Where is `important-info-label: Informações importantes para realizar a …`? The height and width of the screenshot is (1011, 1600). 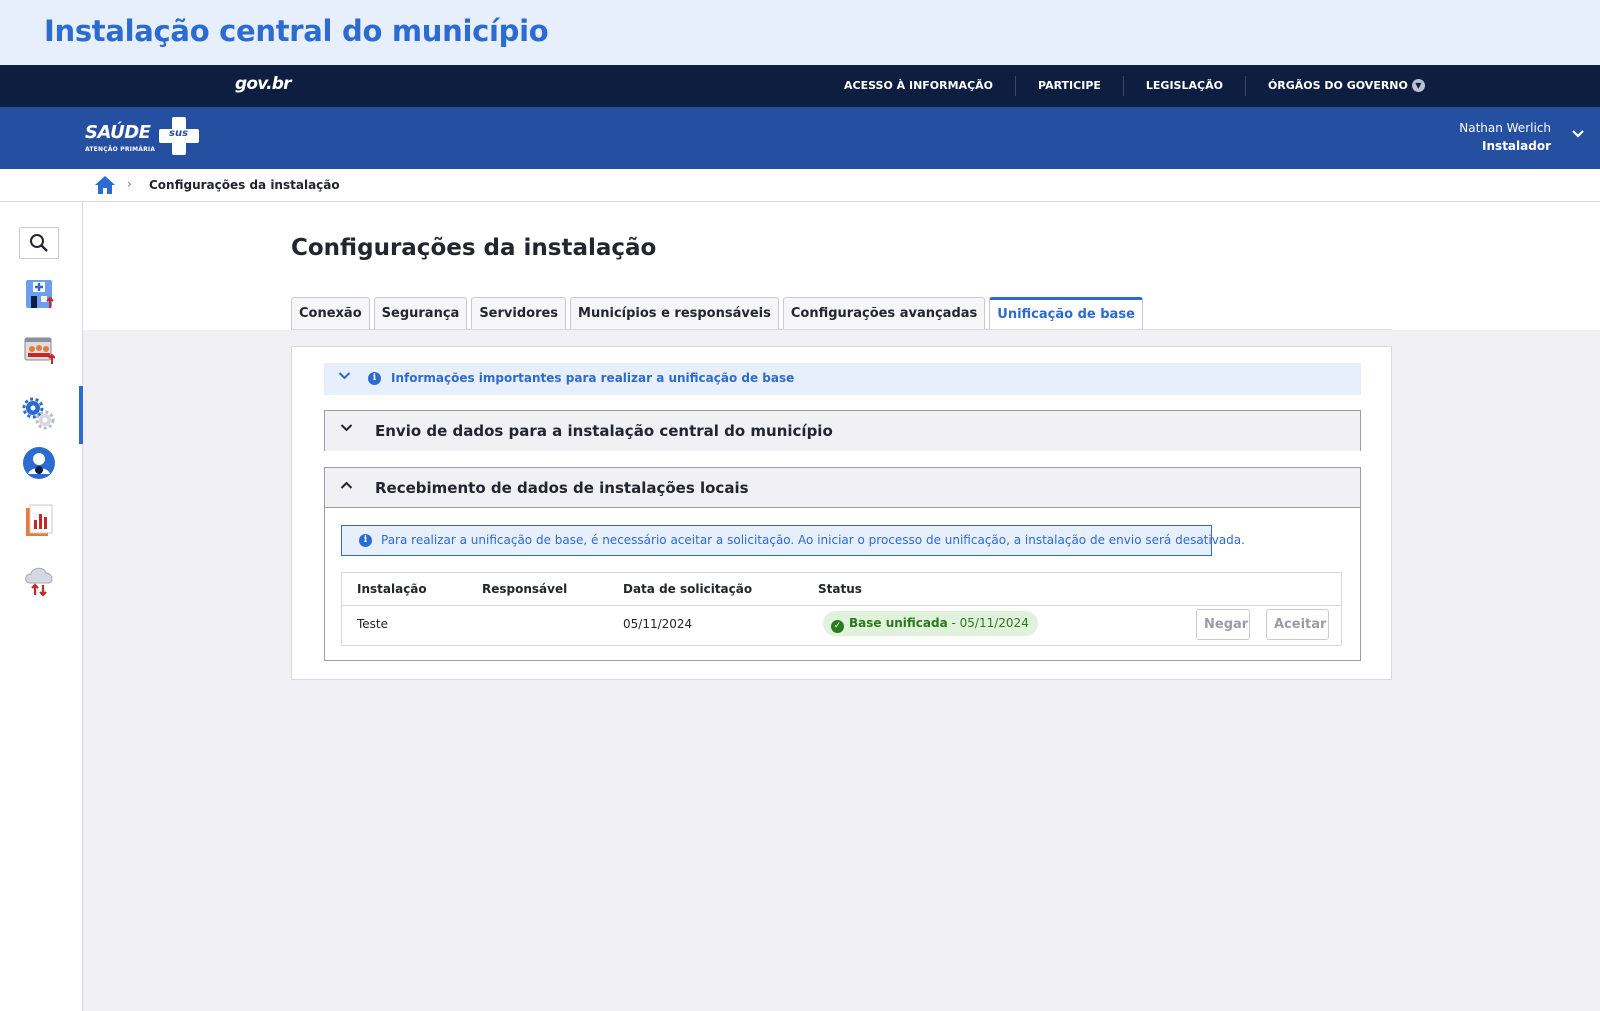
important-info-label: Informações importantes para realizar a … is located at coordinates (593, 378).